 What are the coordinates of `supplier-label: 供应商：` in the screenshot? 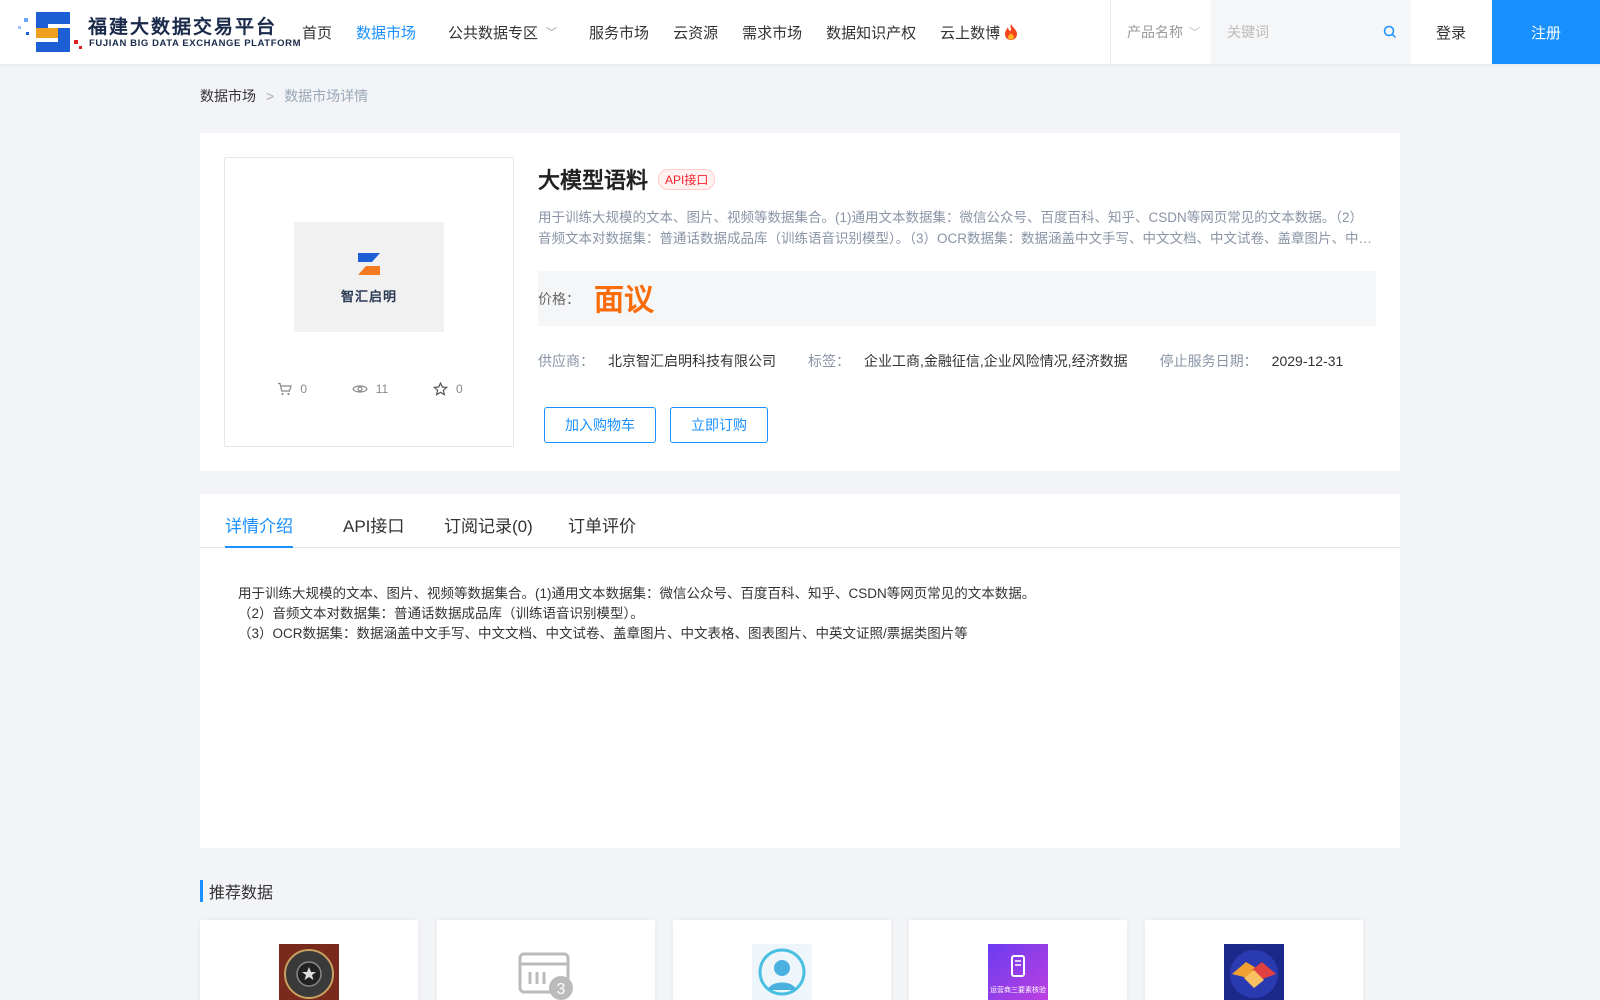 It's located at (566, 361).